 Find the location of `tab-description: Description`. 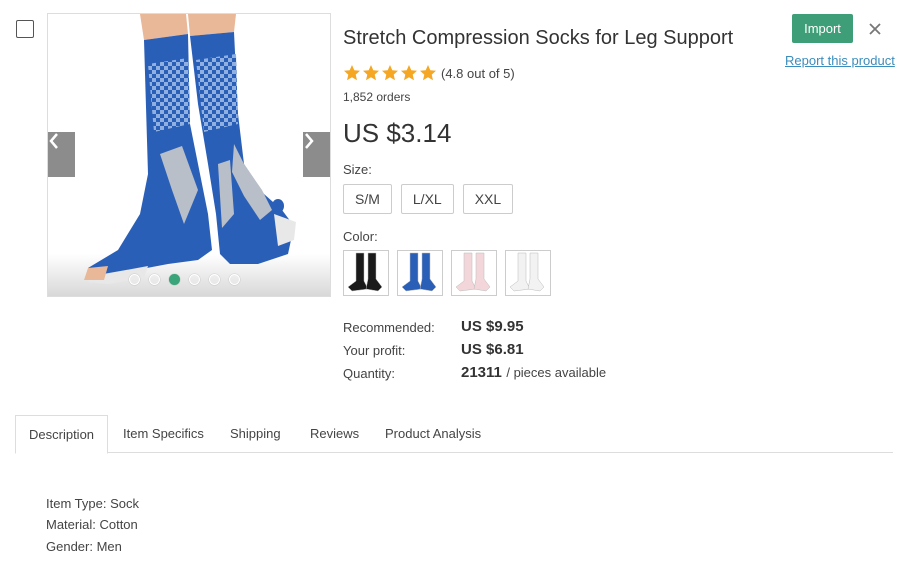

tab-description: Description is located at coordinates (62, 434).